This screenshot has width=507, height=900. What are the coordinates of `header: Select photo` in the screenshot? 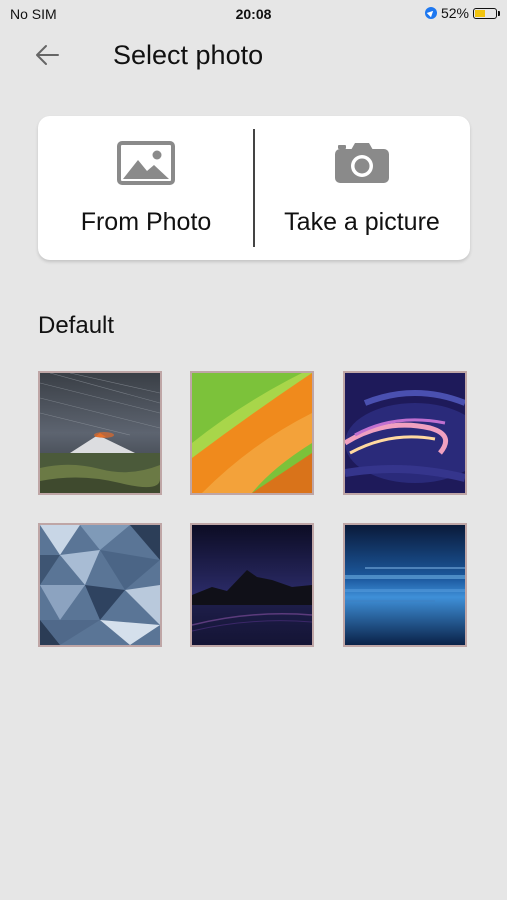 It's located at (253, 55).